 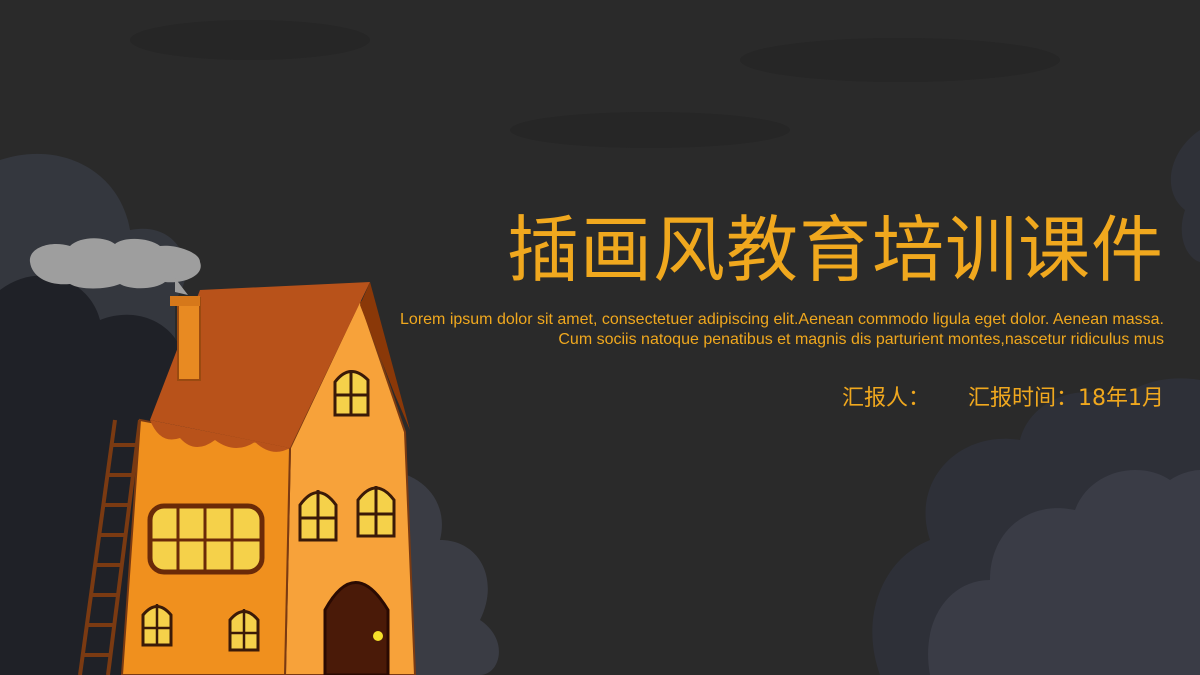 What do you see at coordinates (318, 516) in the screenshot?
I see `front-window-left` at bounding box center [318, 516].